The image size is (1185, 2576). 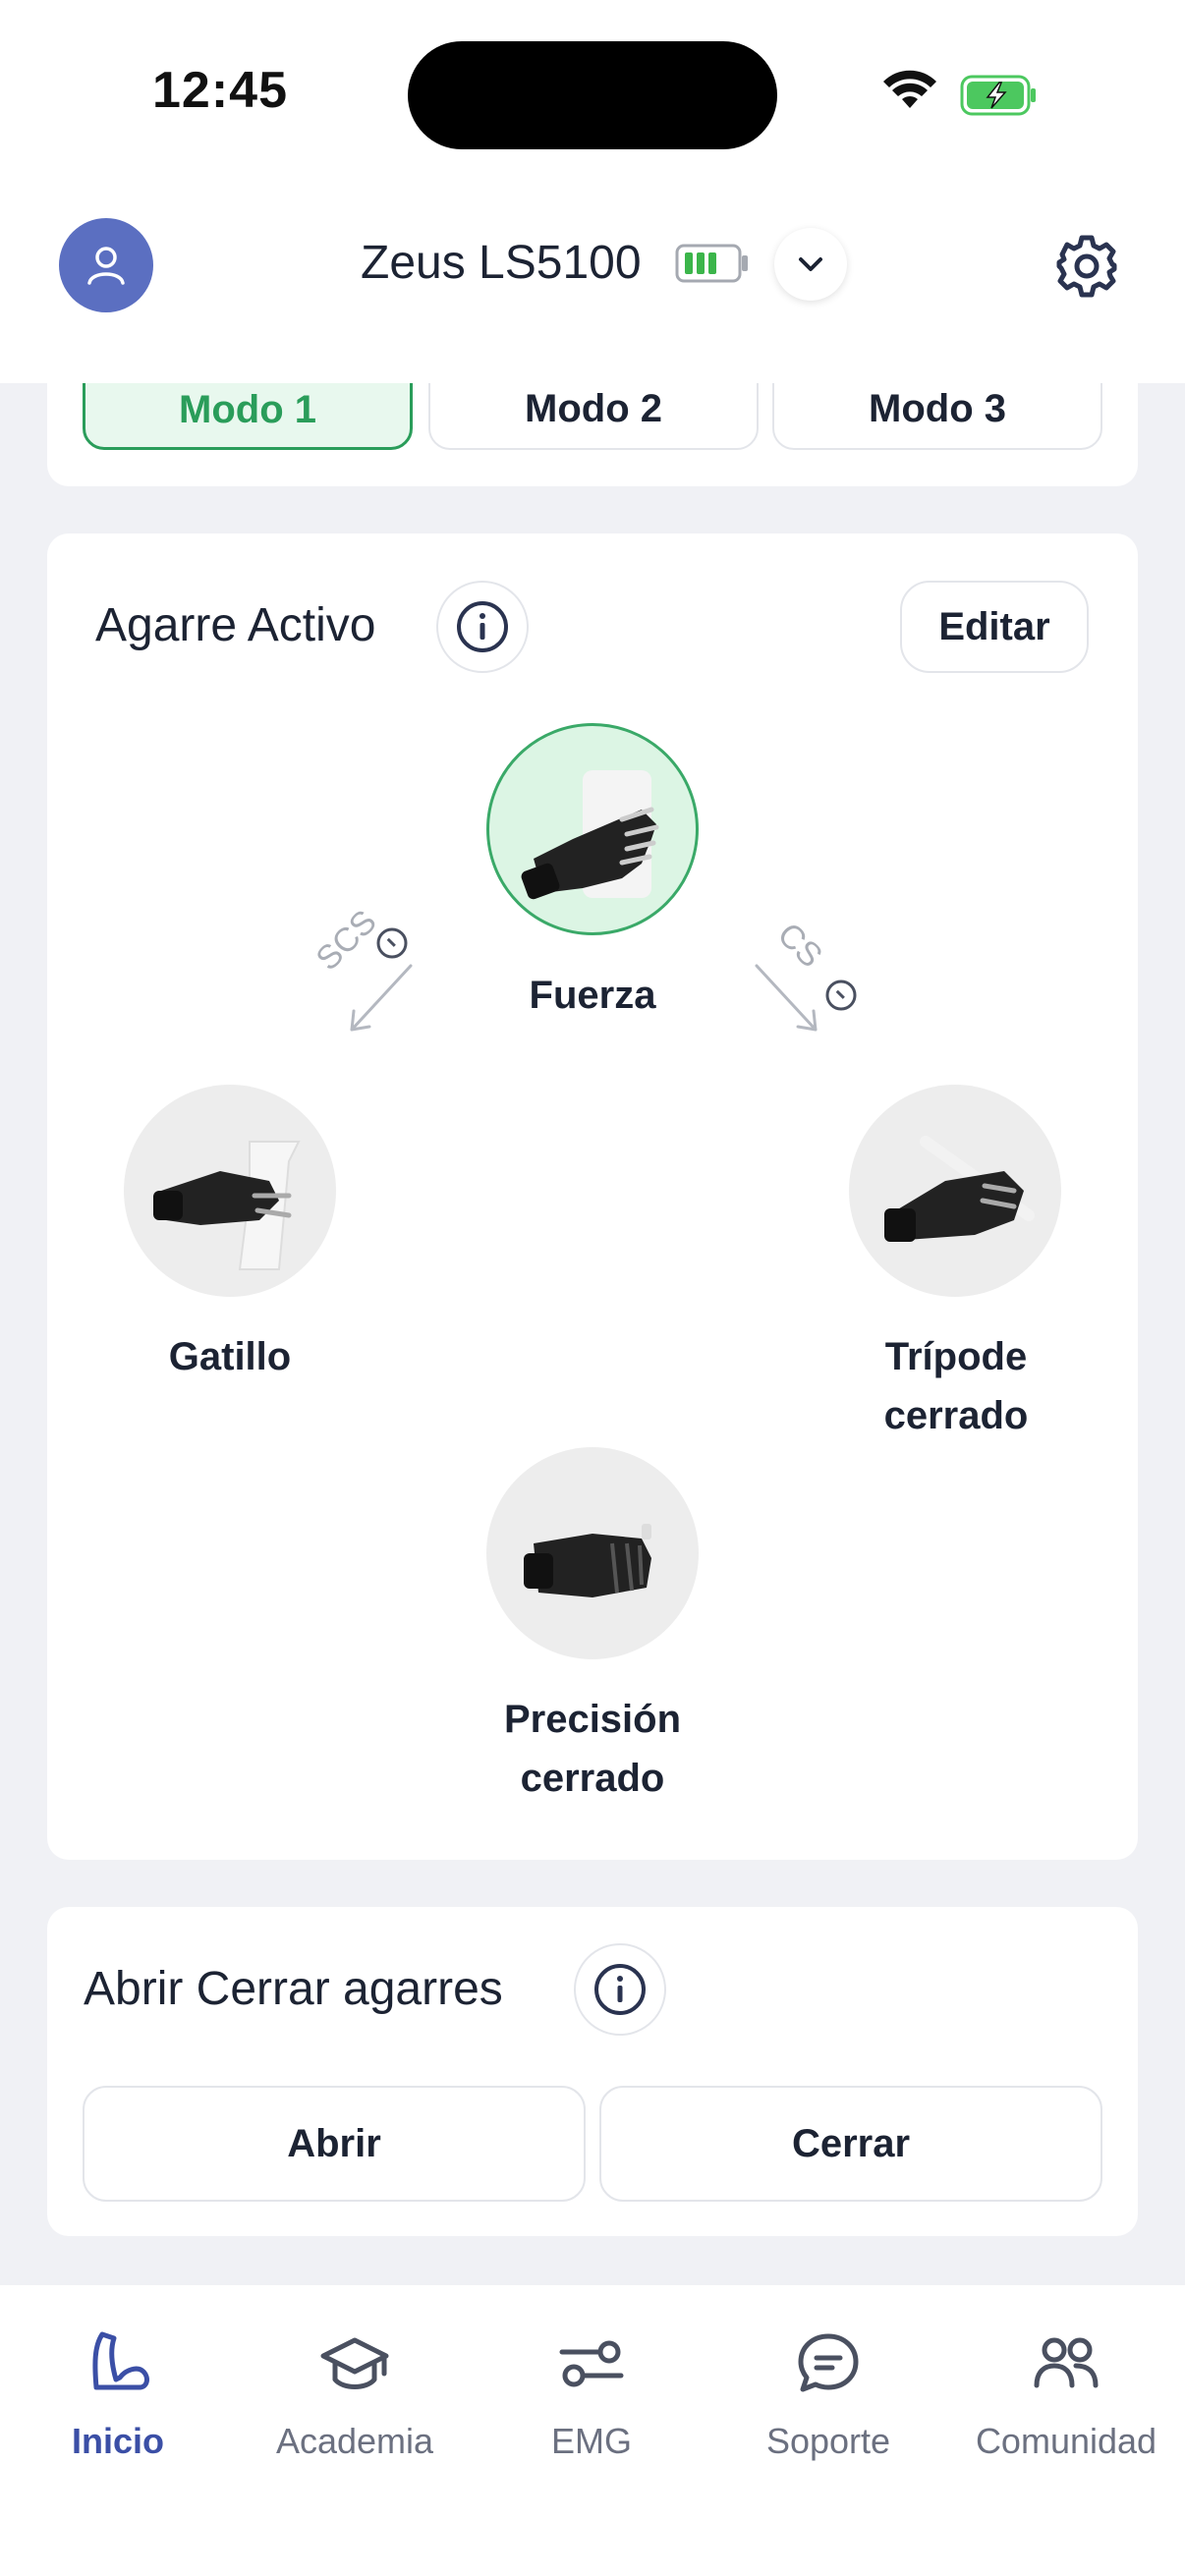 I want to click on profile-avatar-button, so click(x=106, y=265).